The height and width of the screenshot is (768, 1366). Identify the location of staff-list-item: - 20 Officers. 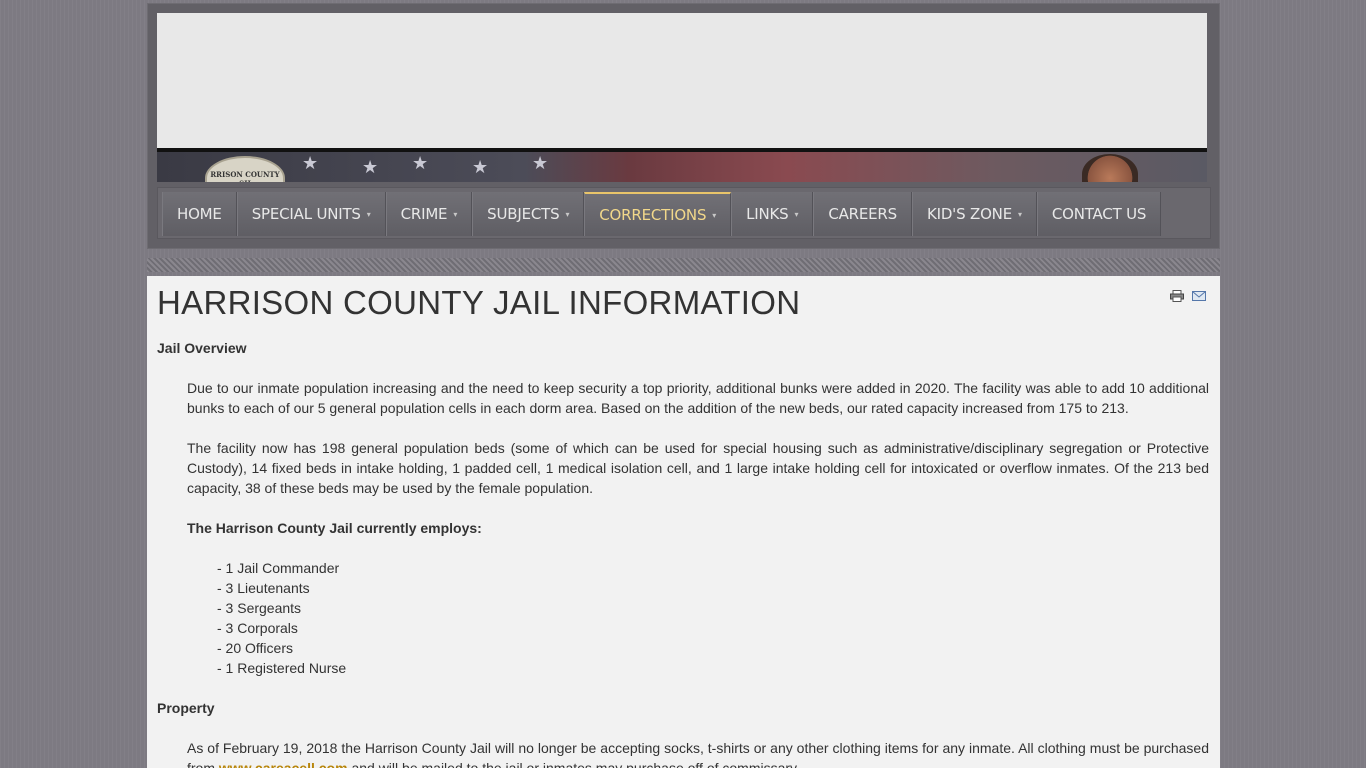
(255, 648).